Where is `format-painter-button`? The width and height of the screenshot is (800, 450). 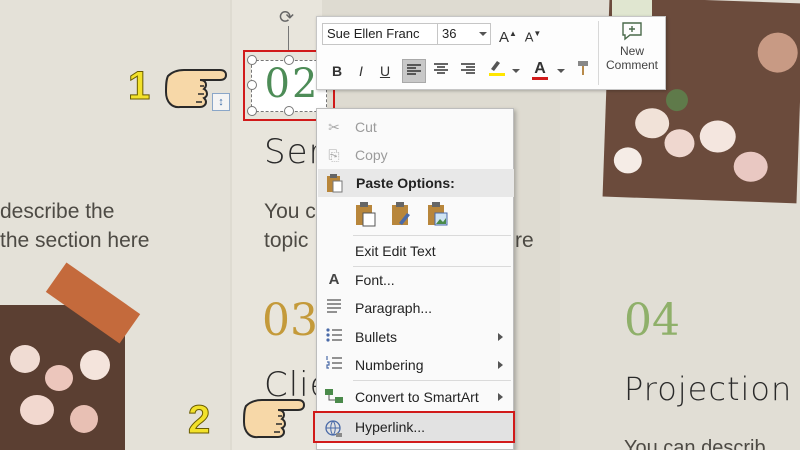
format-painter-button is located at coordinates (583, 71).